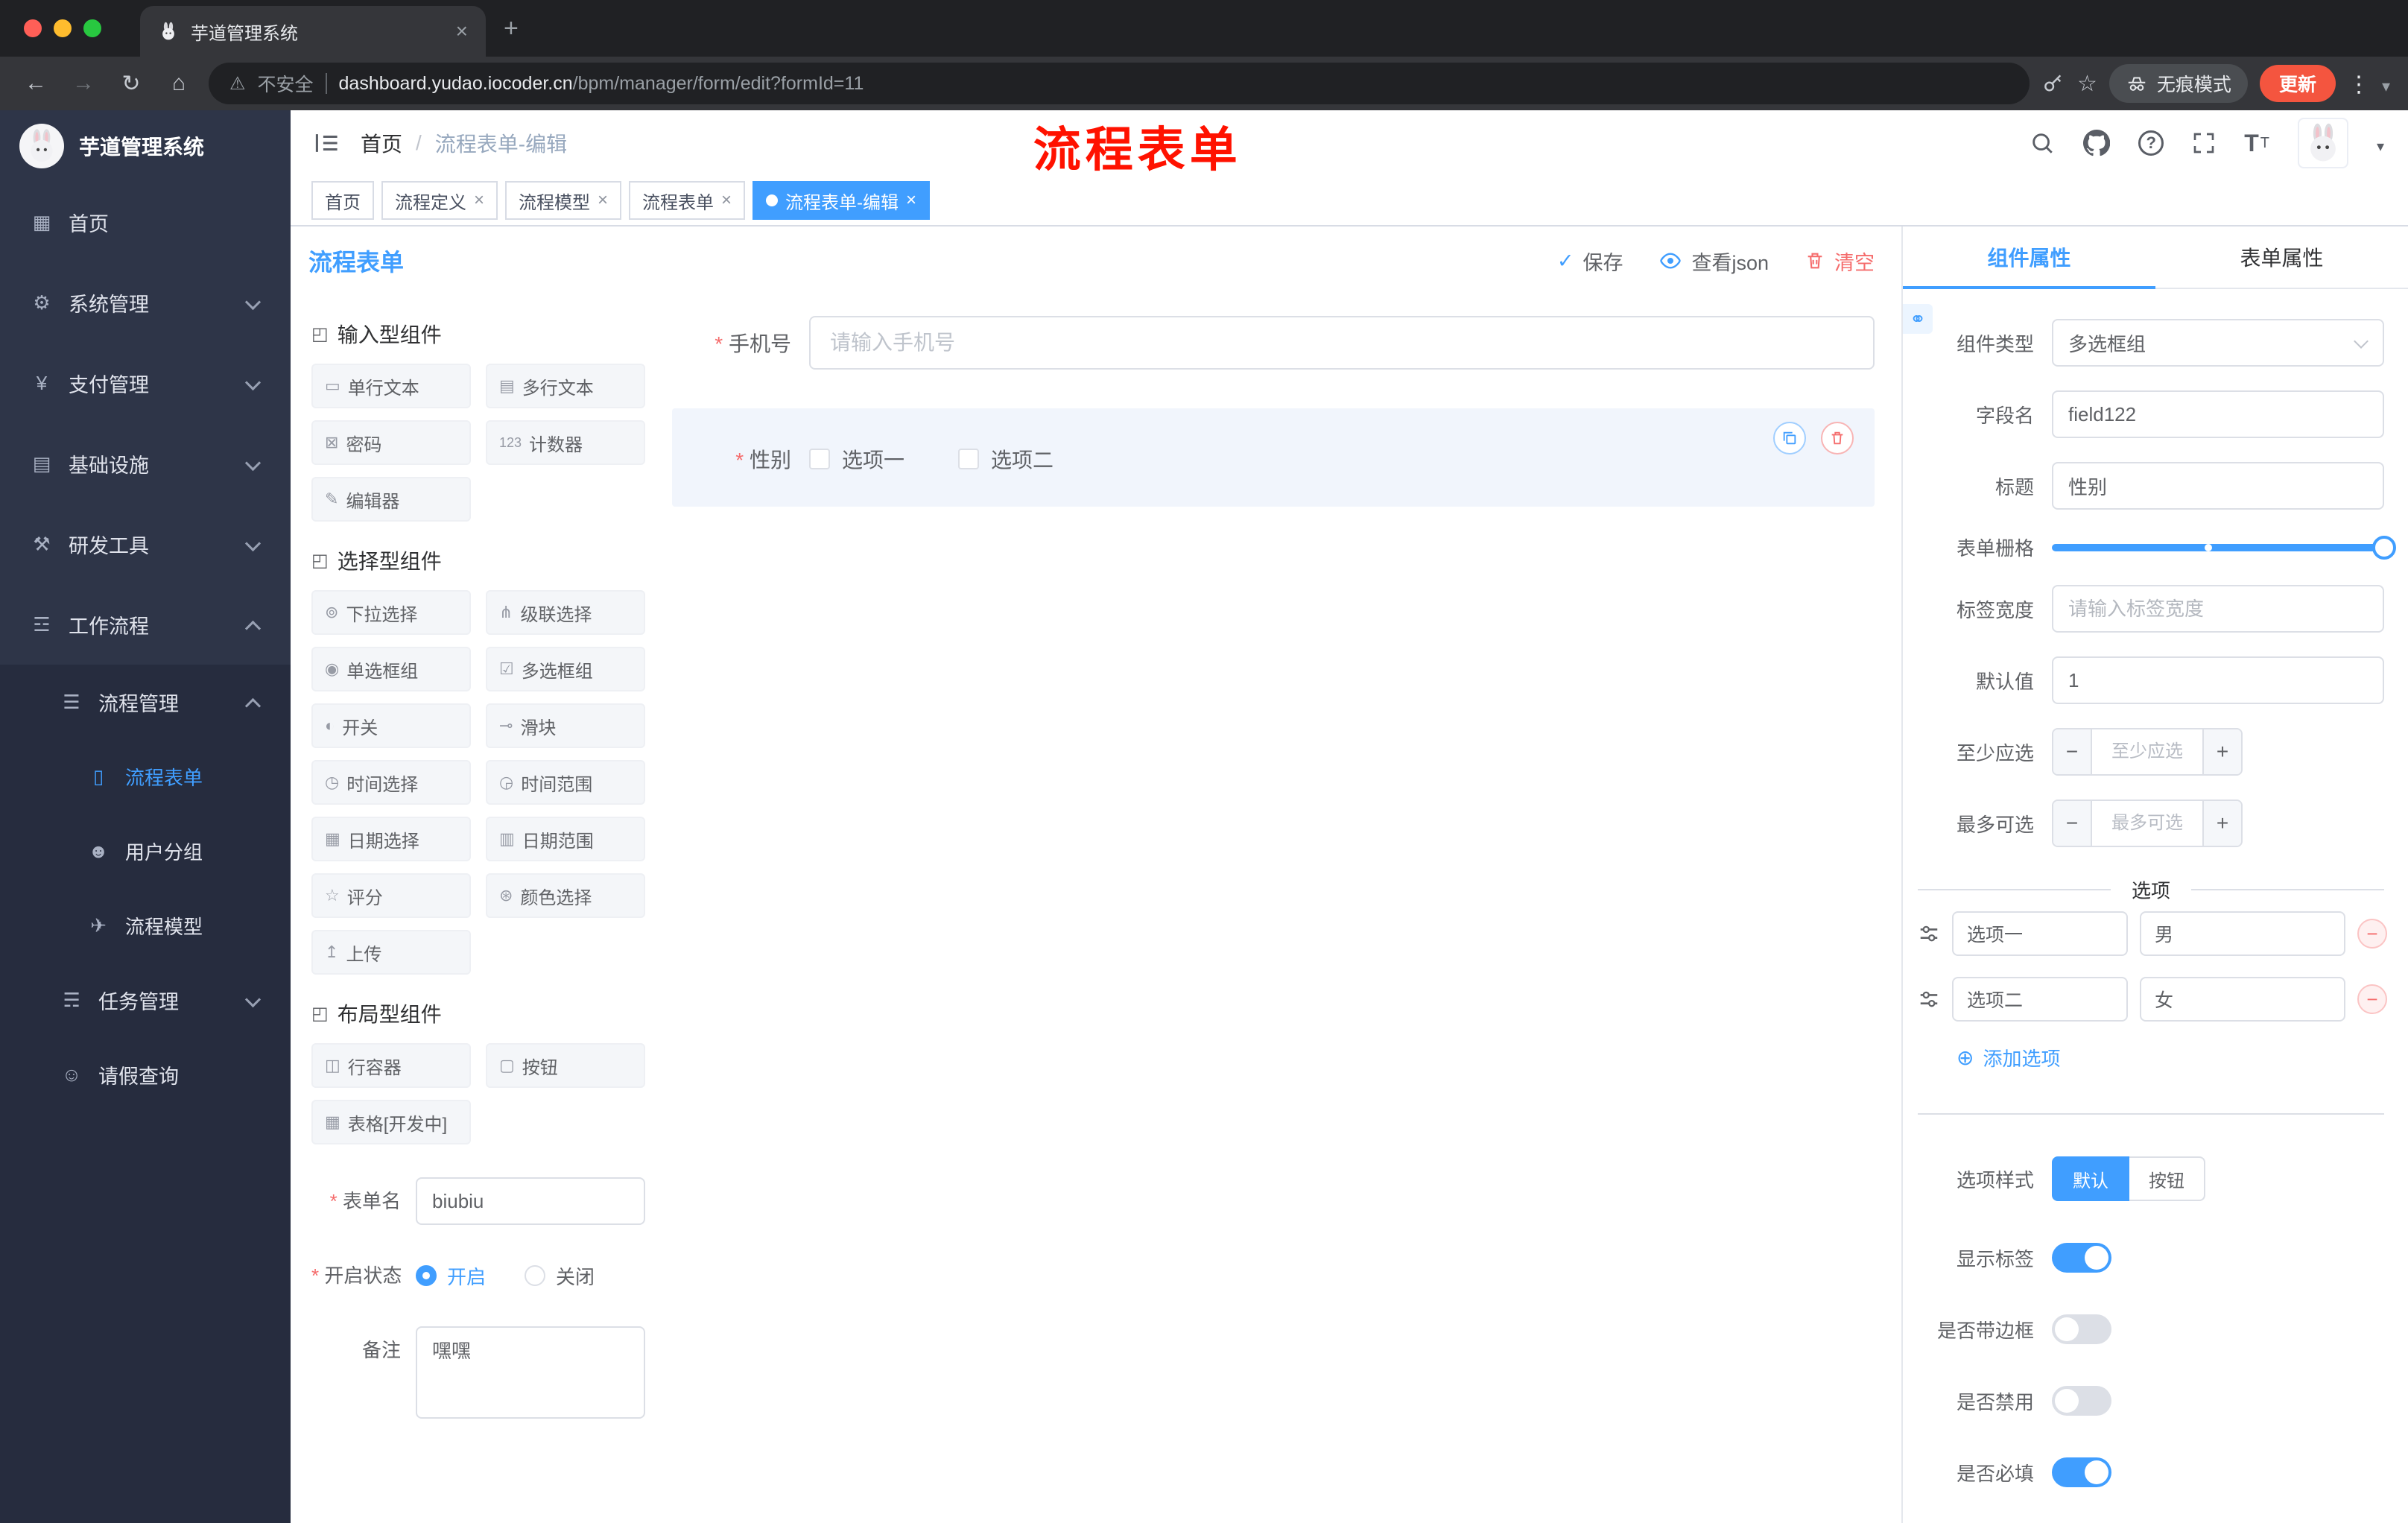  What do you see at coordinates (145, 702) in the screenshot?
I see `sidebar-item-process-management: ☰ 流程管理` at bounding box center [145, 702].